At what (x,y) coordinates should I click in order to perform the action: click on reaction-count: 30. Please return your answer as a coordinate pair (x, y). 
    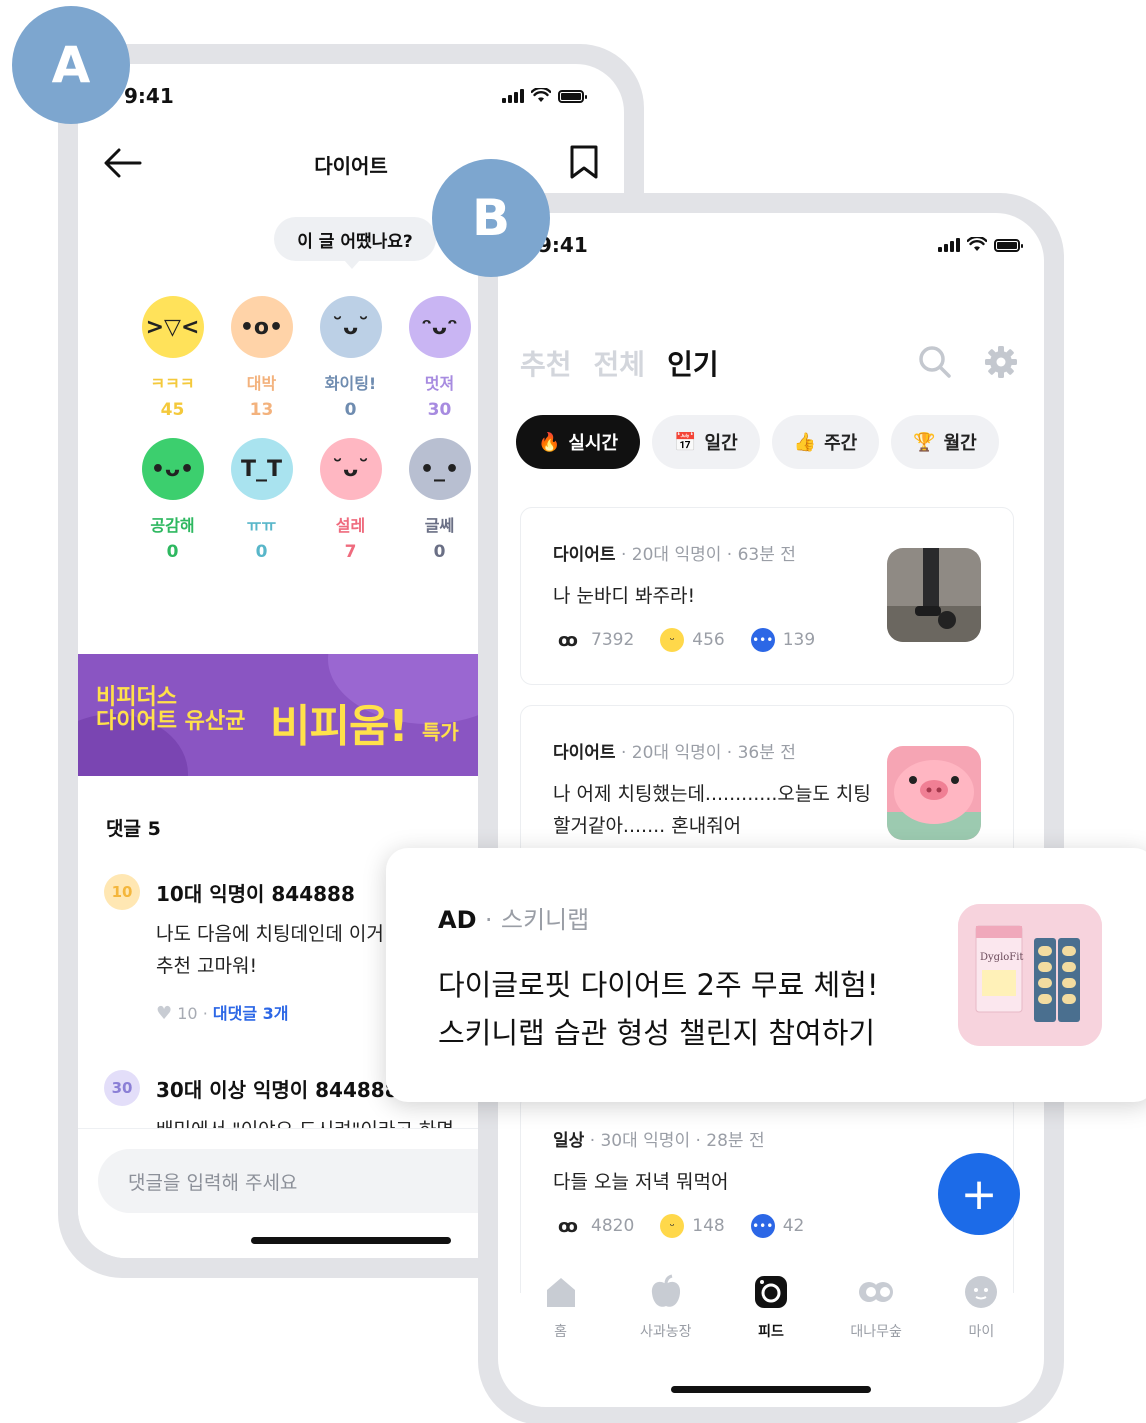
    Looking at the image, I should click on (439, 410).